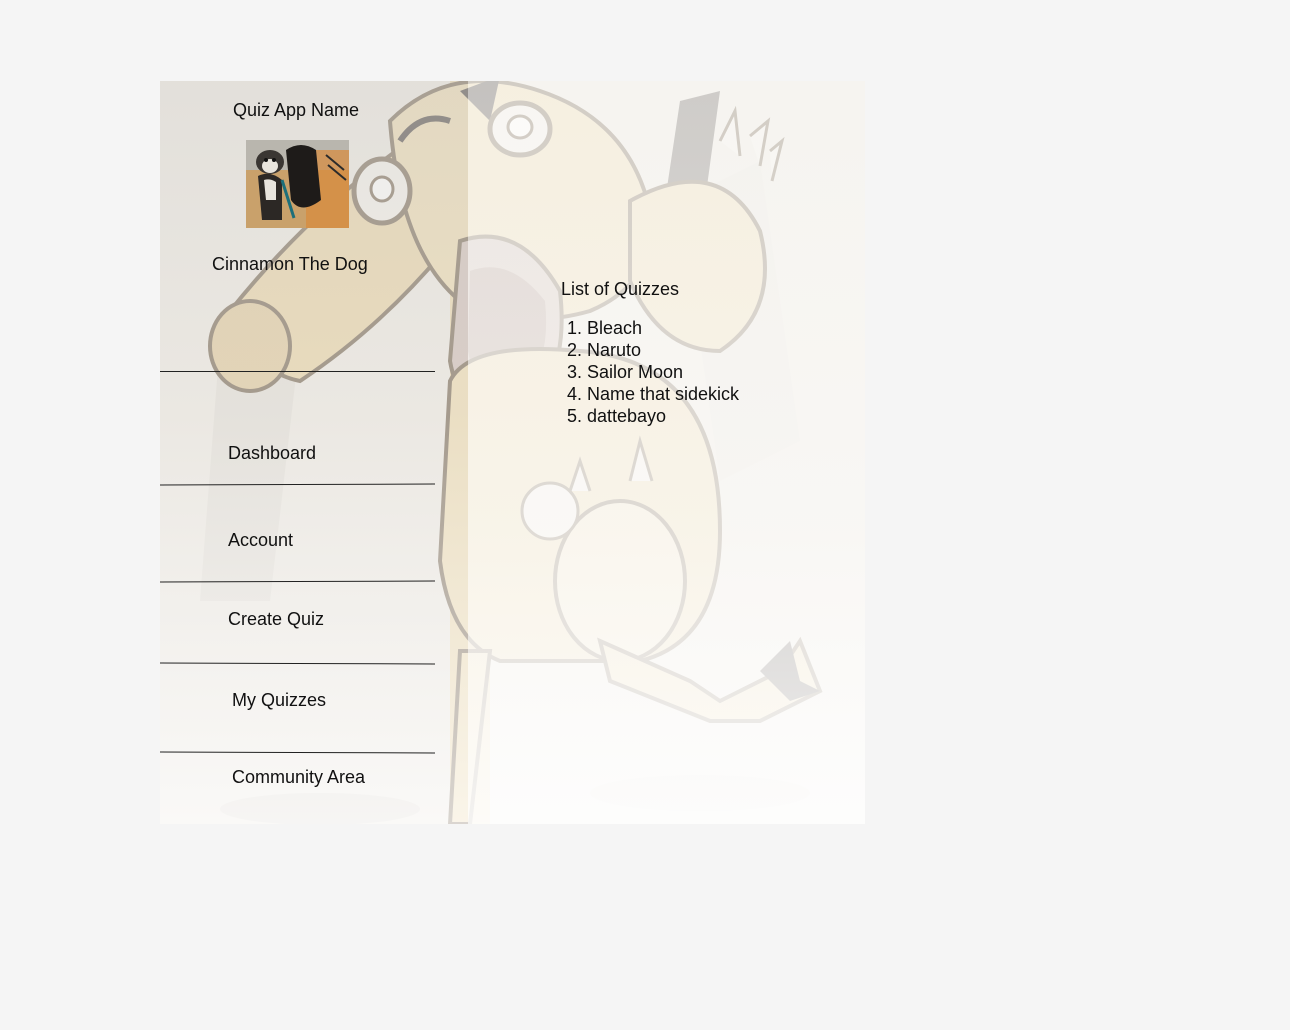 Image resolution: width=1290 pixels, height=1030 pixels. I want to click on sidebar-divider, so click(297, 371).